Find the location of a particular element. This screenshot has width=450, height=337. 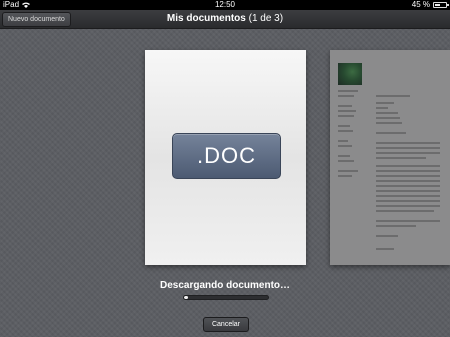

cancel-button: Cancelar is located at coordinates (226, 324).